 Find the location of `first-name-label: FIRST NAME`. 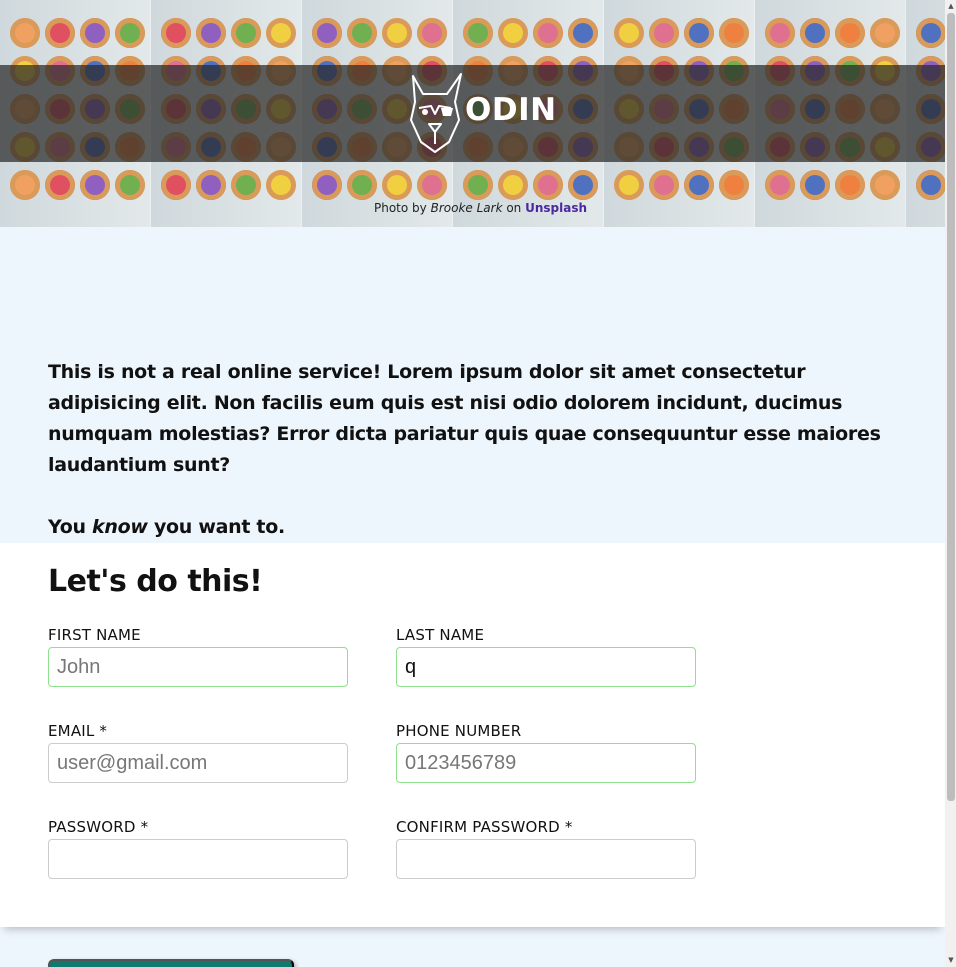

first-name-label: FIRST NAME is located at coordinates (94, 635).